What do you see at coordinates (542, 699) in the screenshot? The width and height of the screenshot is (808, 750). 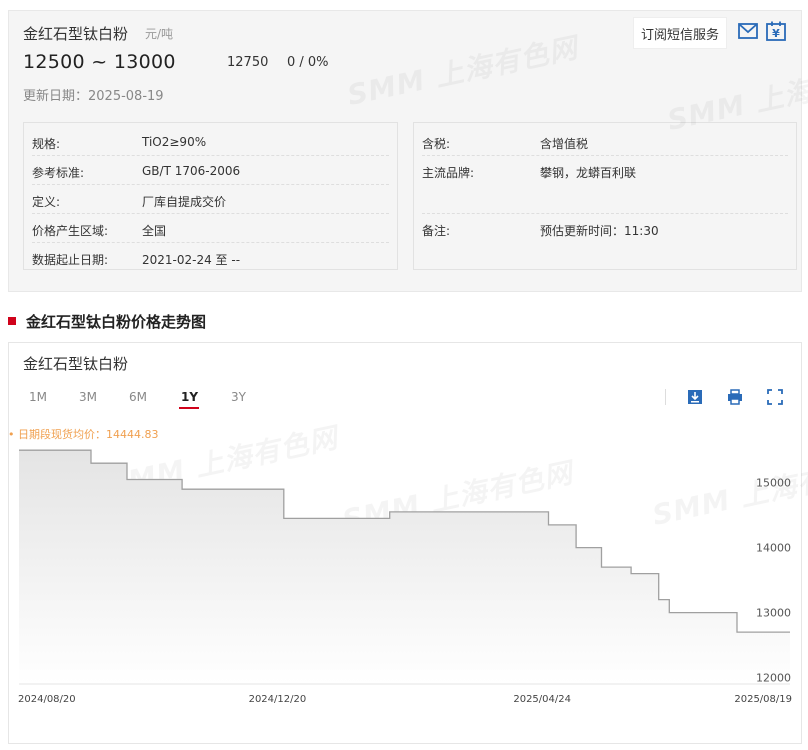 I see `x-tick-label: 2025/04/24` at bounding box center [542, 699].